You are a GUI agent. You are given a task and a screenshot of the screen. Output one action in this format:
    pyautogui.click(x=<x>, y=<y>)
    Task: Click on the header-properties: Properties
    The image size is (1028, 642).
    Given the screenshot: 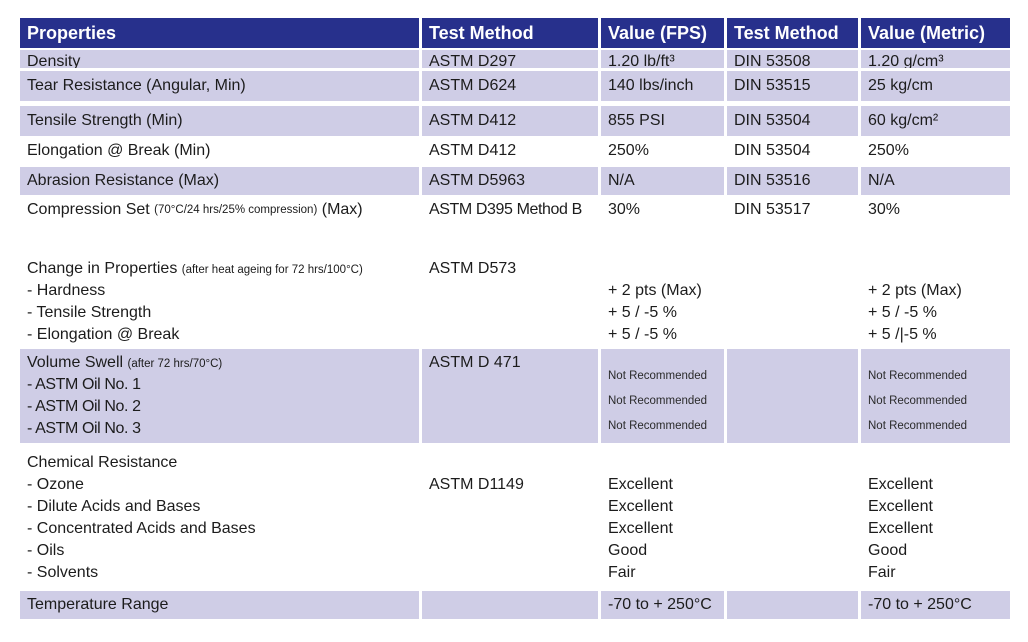 What is the action you would take?
    pyautogui.click(x=219, y=33)
    